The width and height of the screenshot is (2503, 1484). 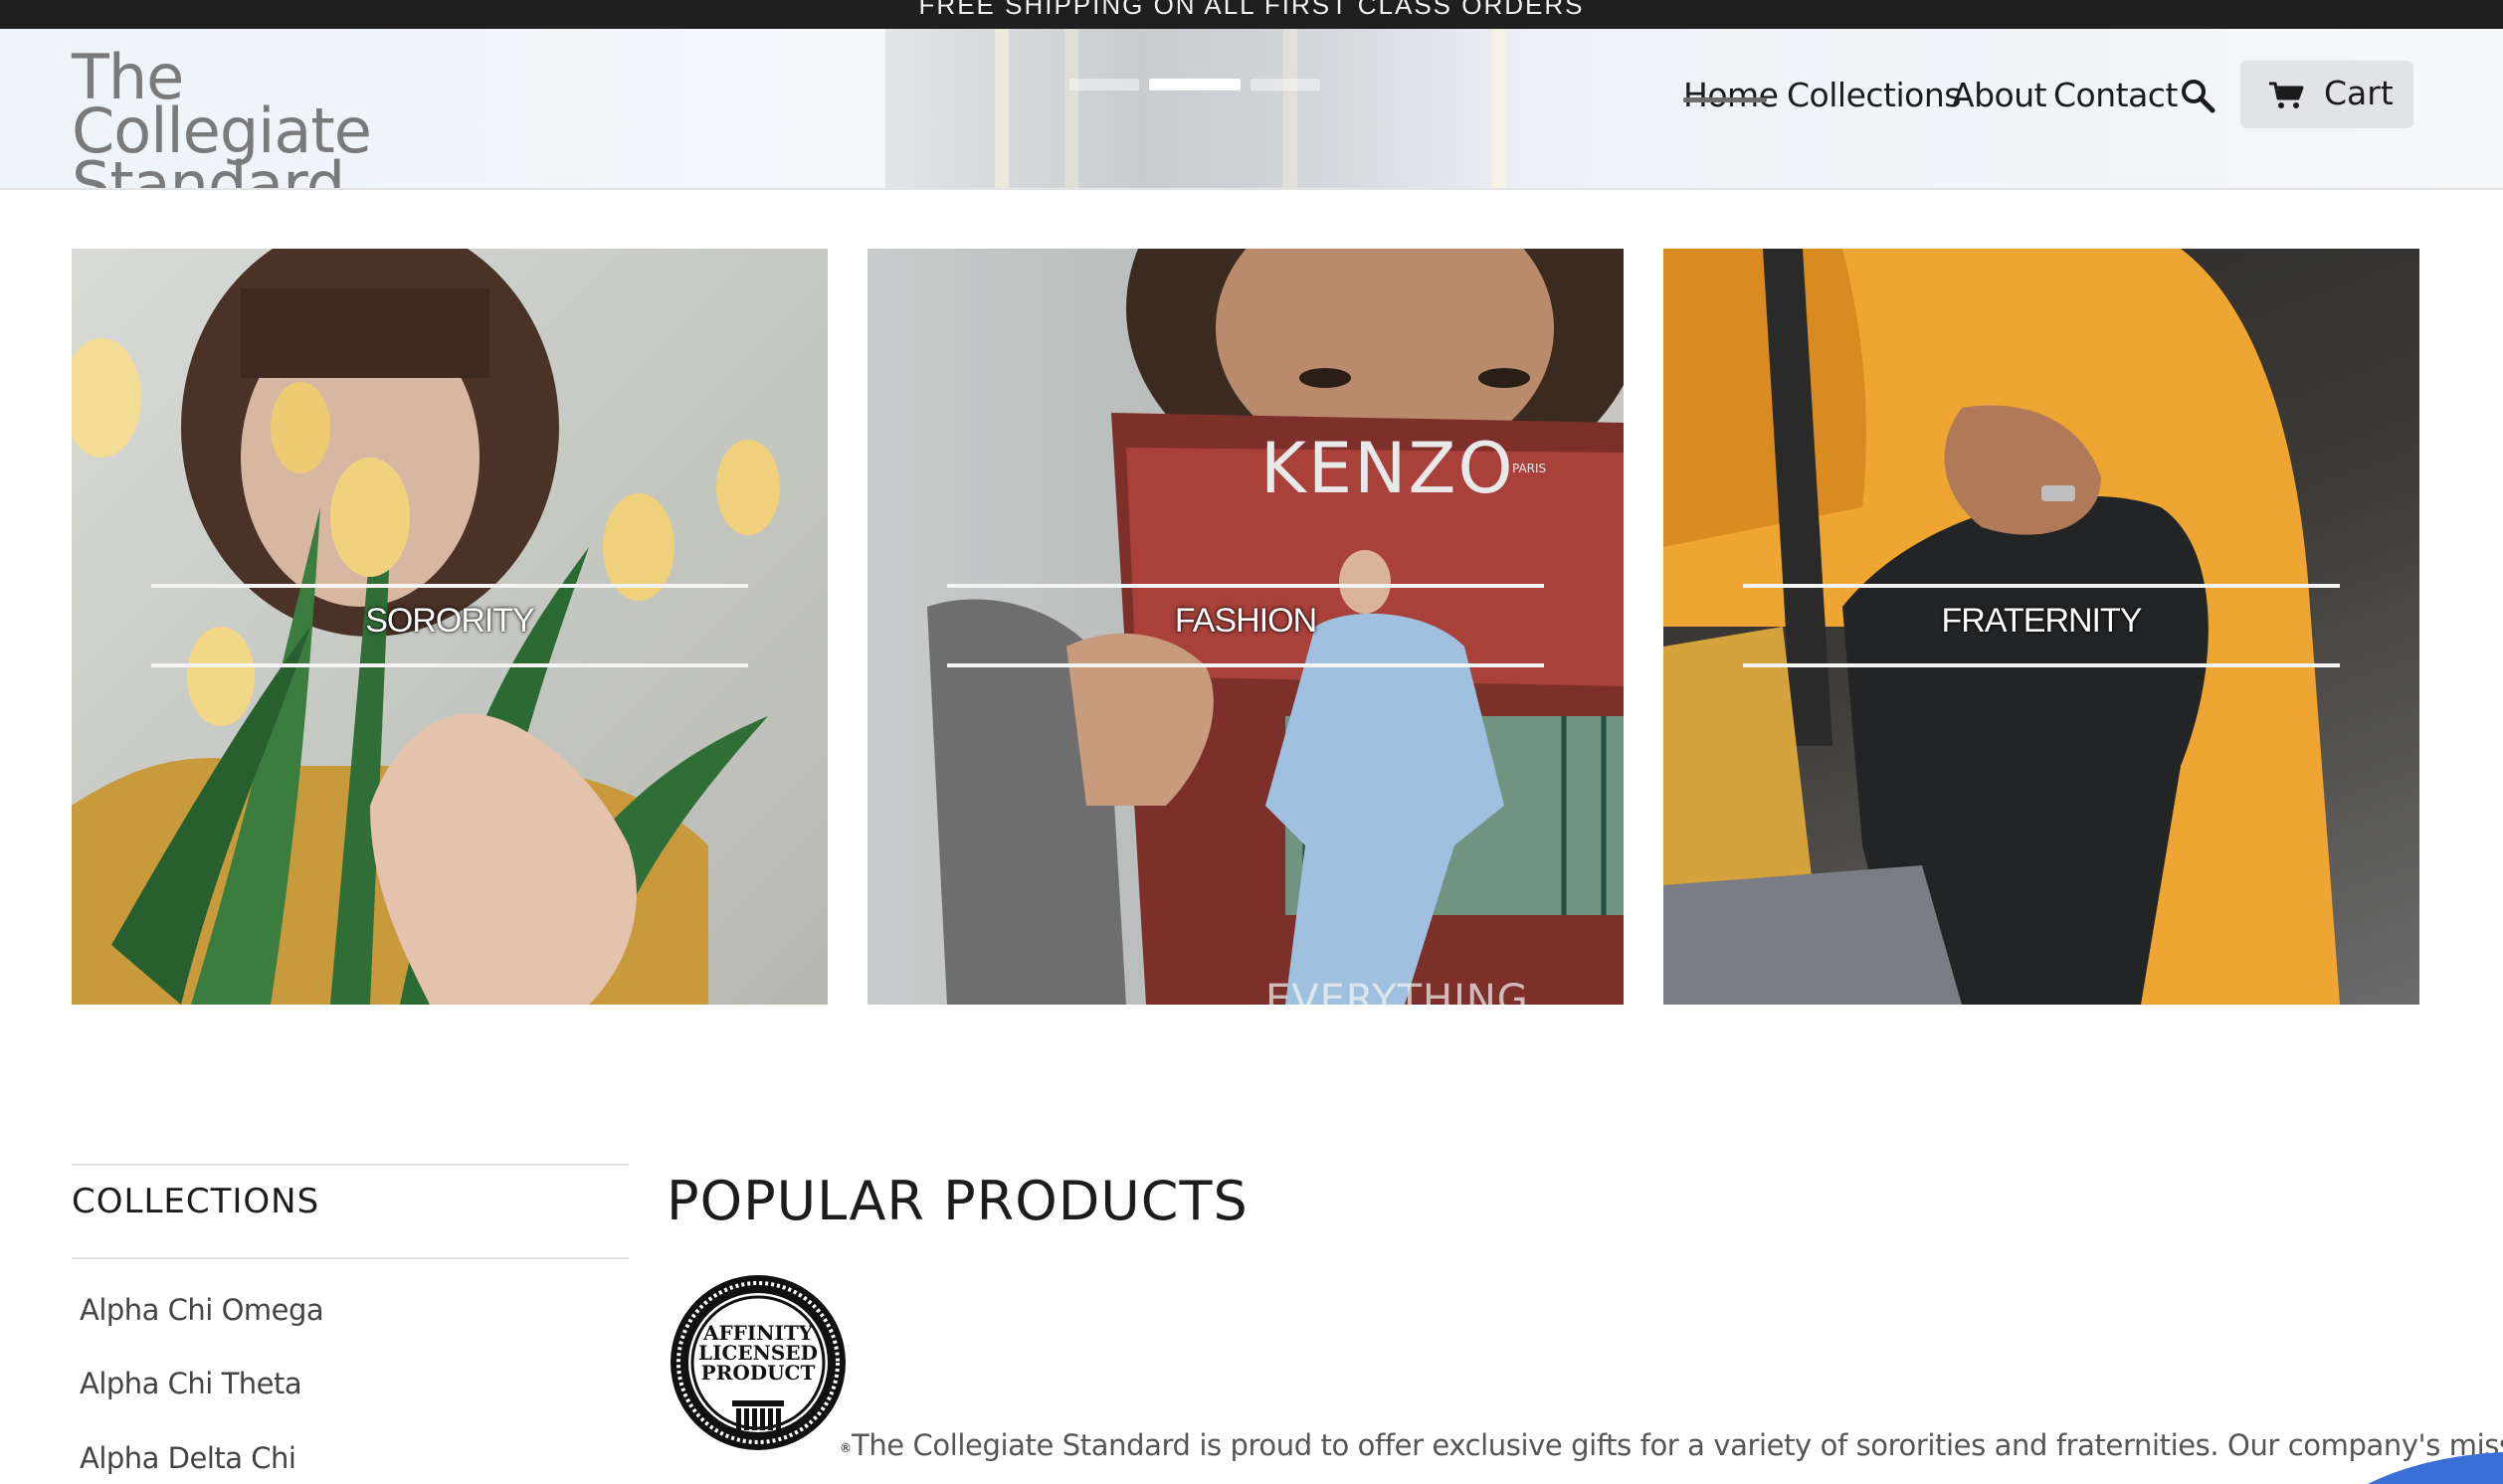 What do you see at coordinates (1999, 95) in the screenshot?
I see `nav-about: About` at bounding box center [1999, 95].